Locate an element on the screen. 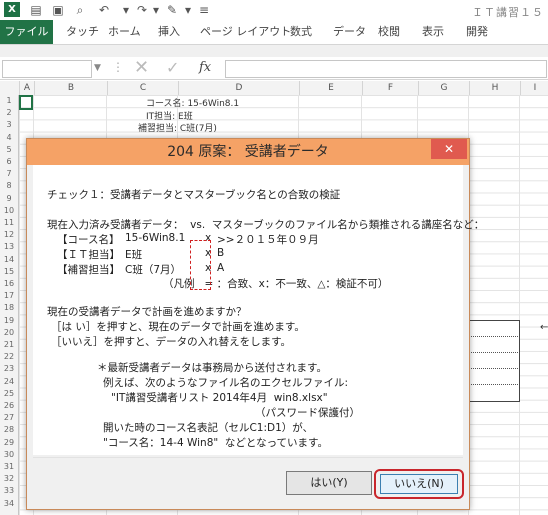 Image resolution: width=548 pixels, height=515 pixels. row-header: 17 is located at coordinates (9, 296).